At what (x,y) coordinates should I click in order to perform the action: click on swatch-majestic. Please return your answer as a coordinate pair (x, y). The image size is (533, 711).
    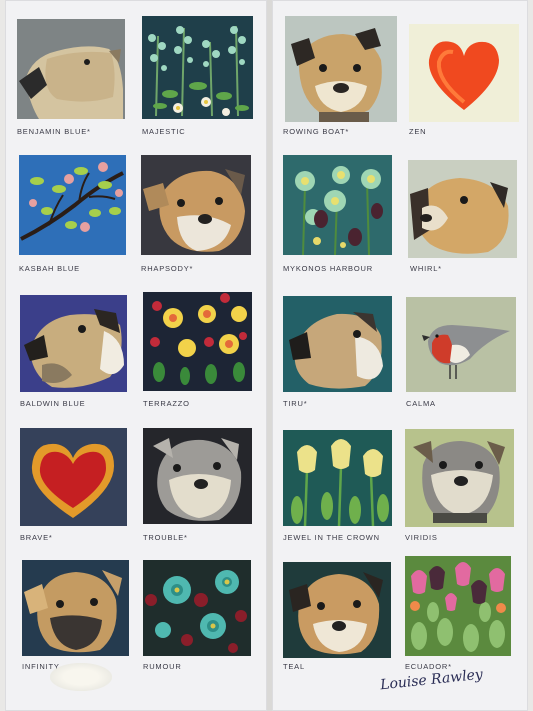
    Looking at the image, I should click on (197, 67).